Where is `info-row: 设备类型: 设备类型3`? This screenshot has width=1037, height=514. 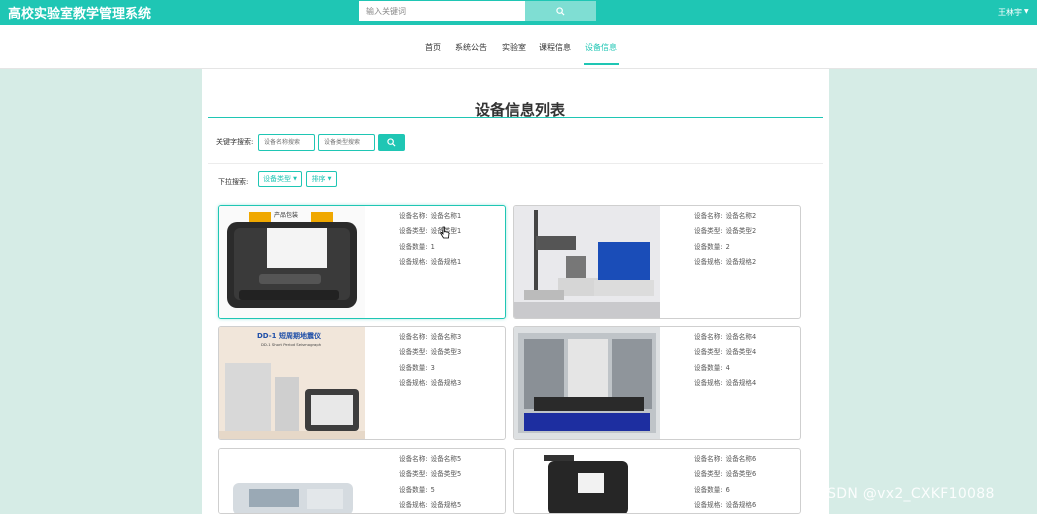 info-row: 设备类型: 设备类型3 is located at coordinates (451, 353).